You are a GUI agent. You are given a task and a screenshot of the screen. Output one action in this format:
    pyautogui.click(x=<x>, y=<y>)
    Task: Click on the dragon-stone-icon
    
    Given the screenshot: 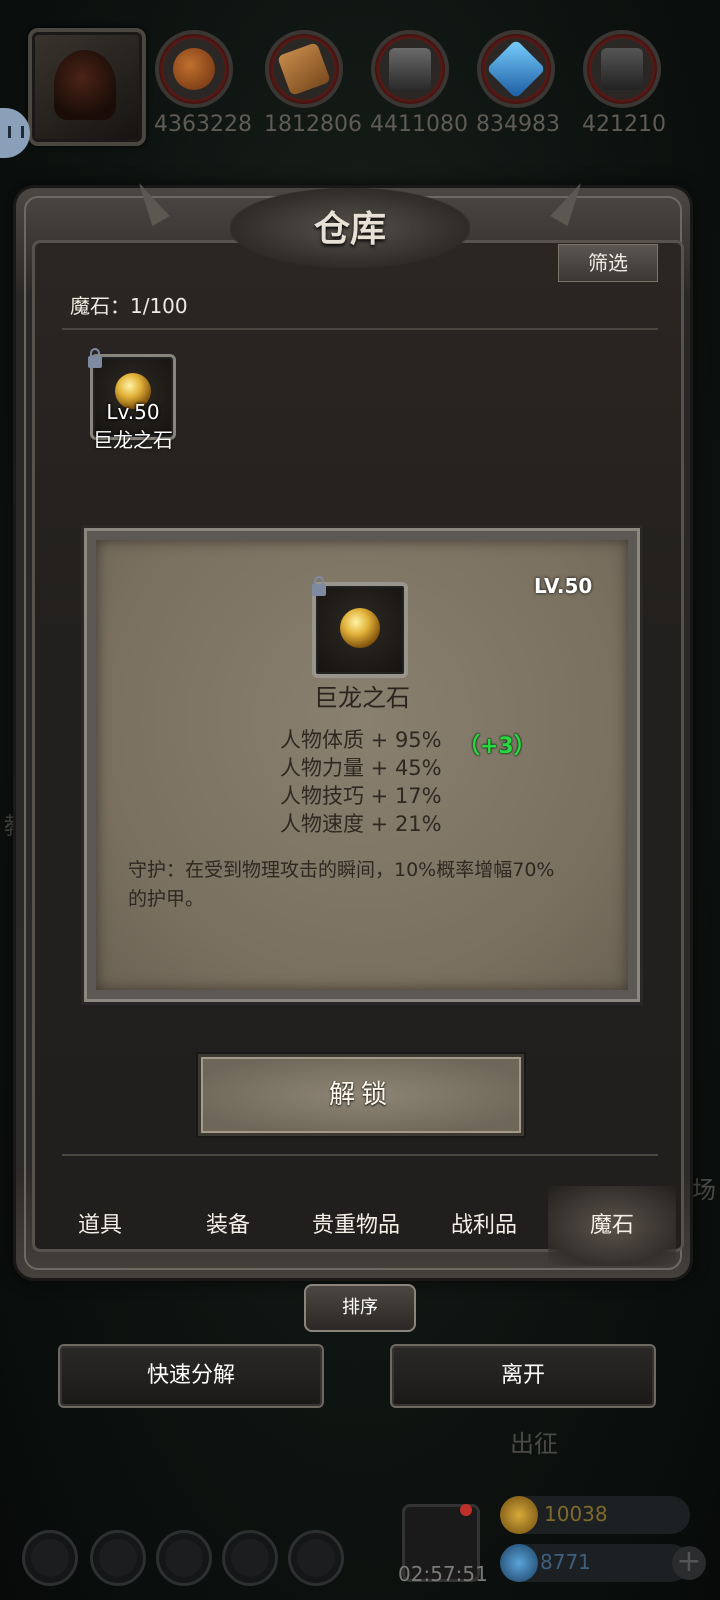 What is the action you would take?
    pyautogui.click(x=360, y=628)
    